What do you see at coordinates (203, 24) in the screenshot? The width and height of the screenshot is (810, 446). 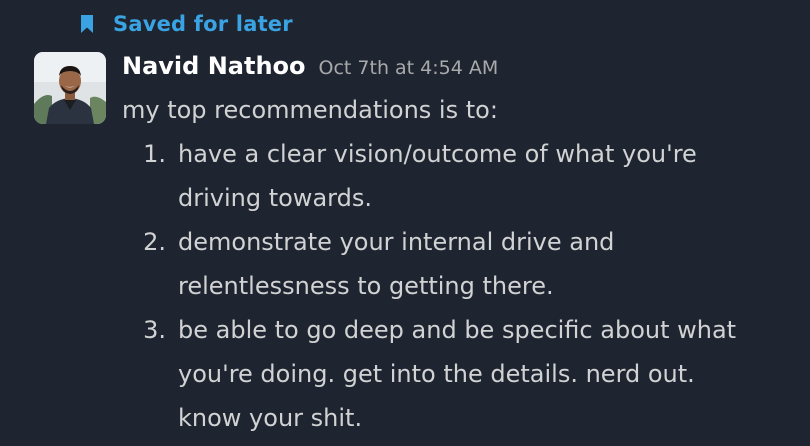 I see `saved-for-later-label: Saved for later` at bounding box center [203, 24].